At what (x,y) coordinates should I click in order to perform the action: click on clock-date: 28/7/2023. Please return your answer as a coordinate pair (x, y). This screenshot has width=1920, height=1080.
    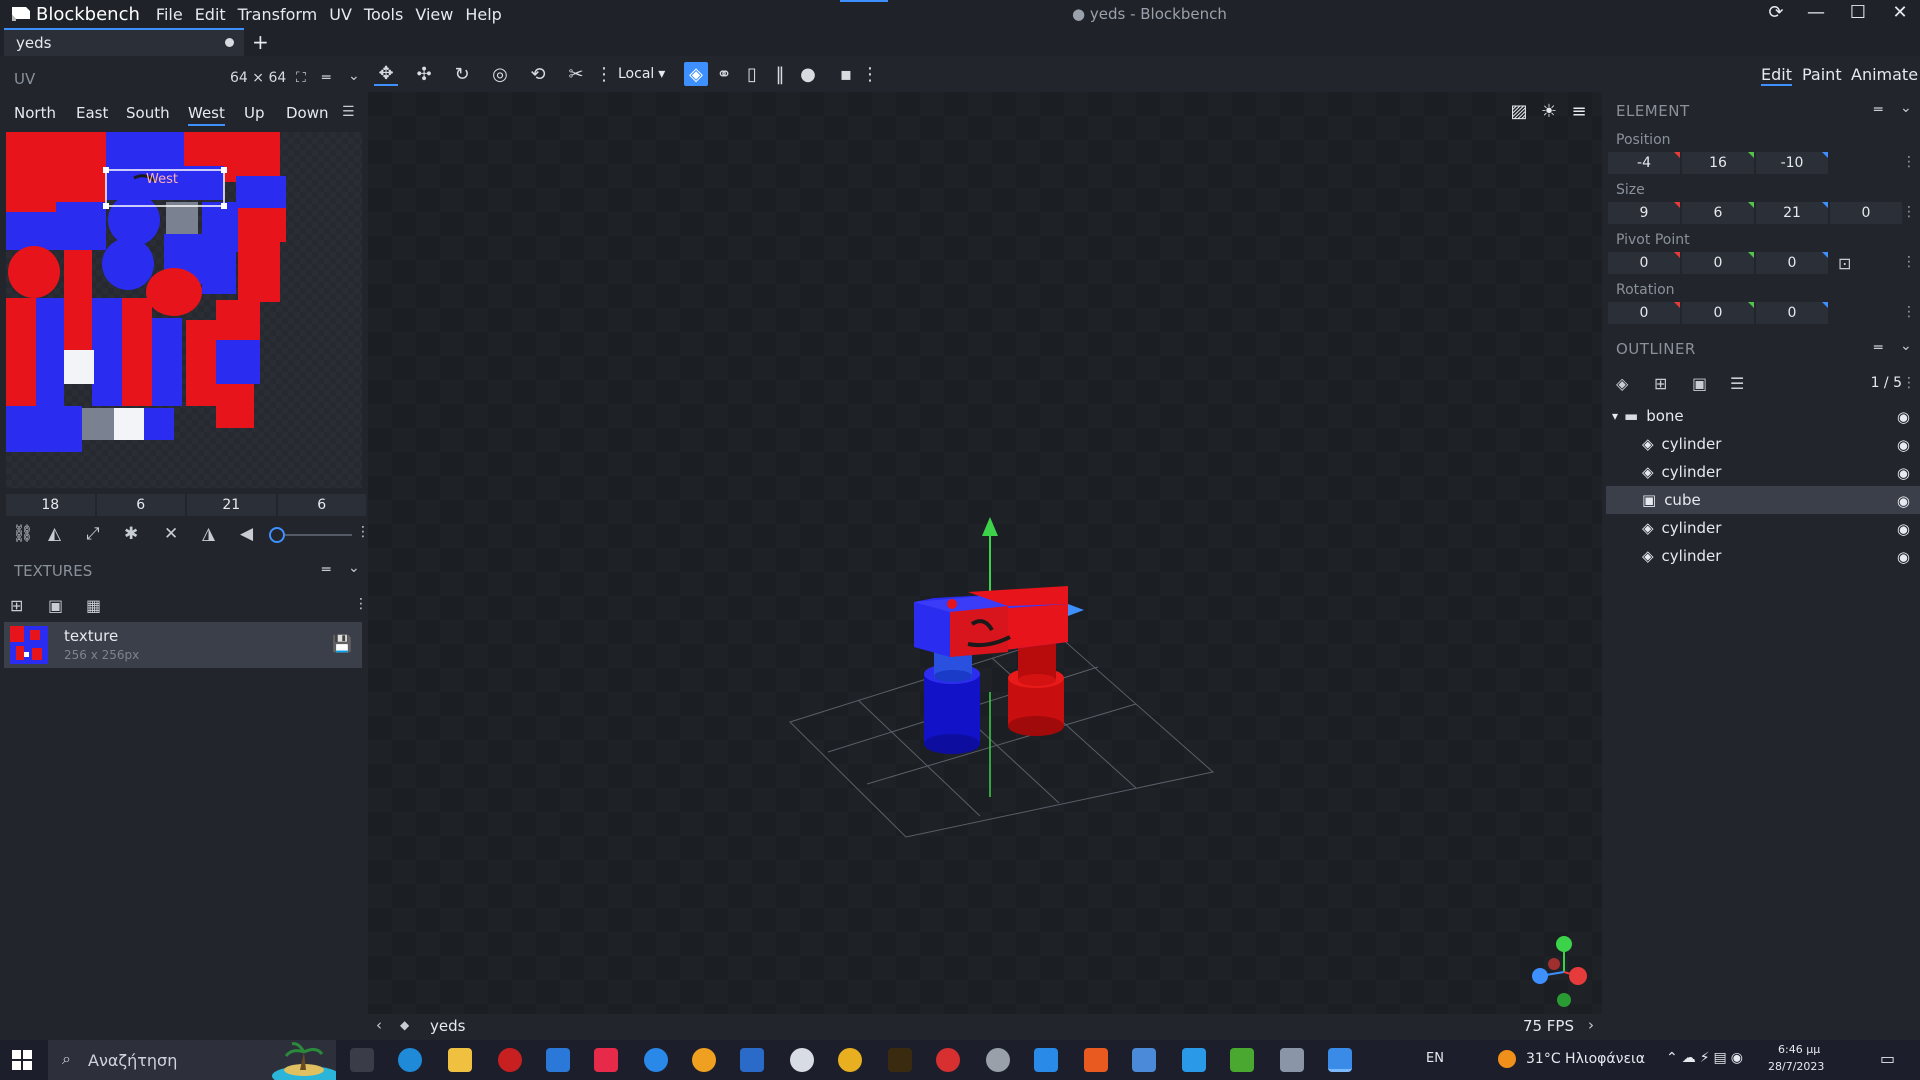
    Looking at the image, I should click on (1796, 1066).